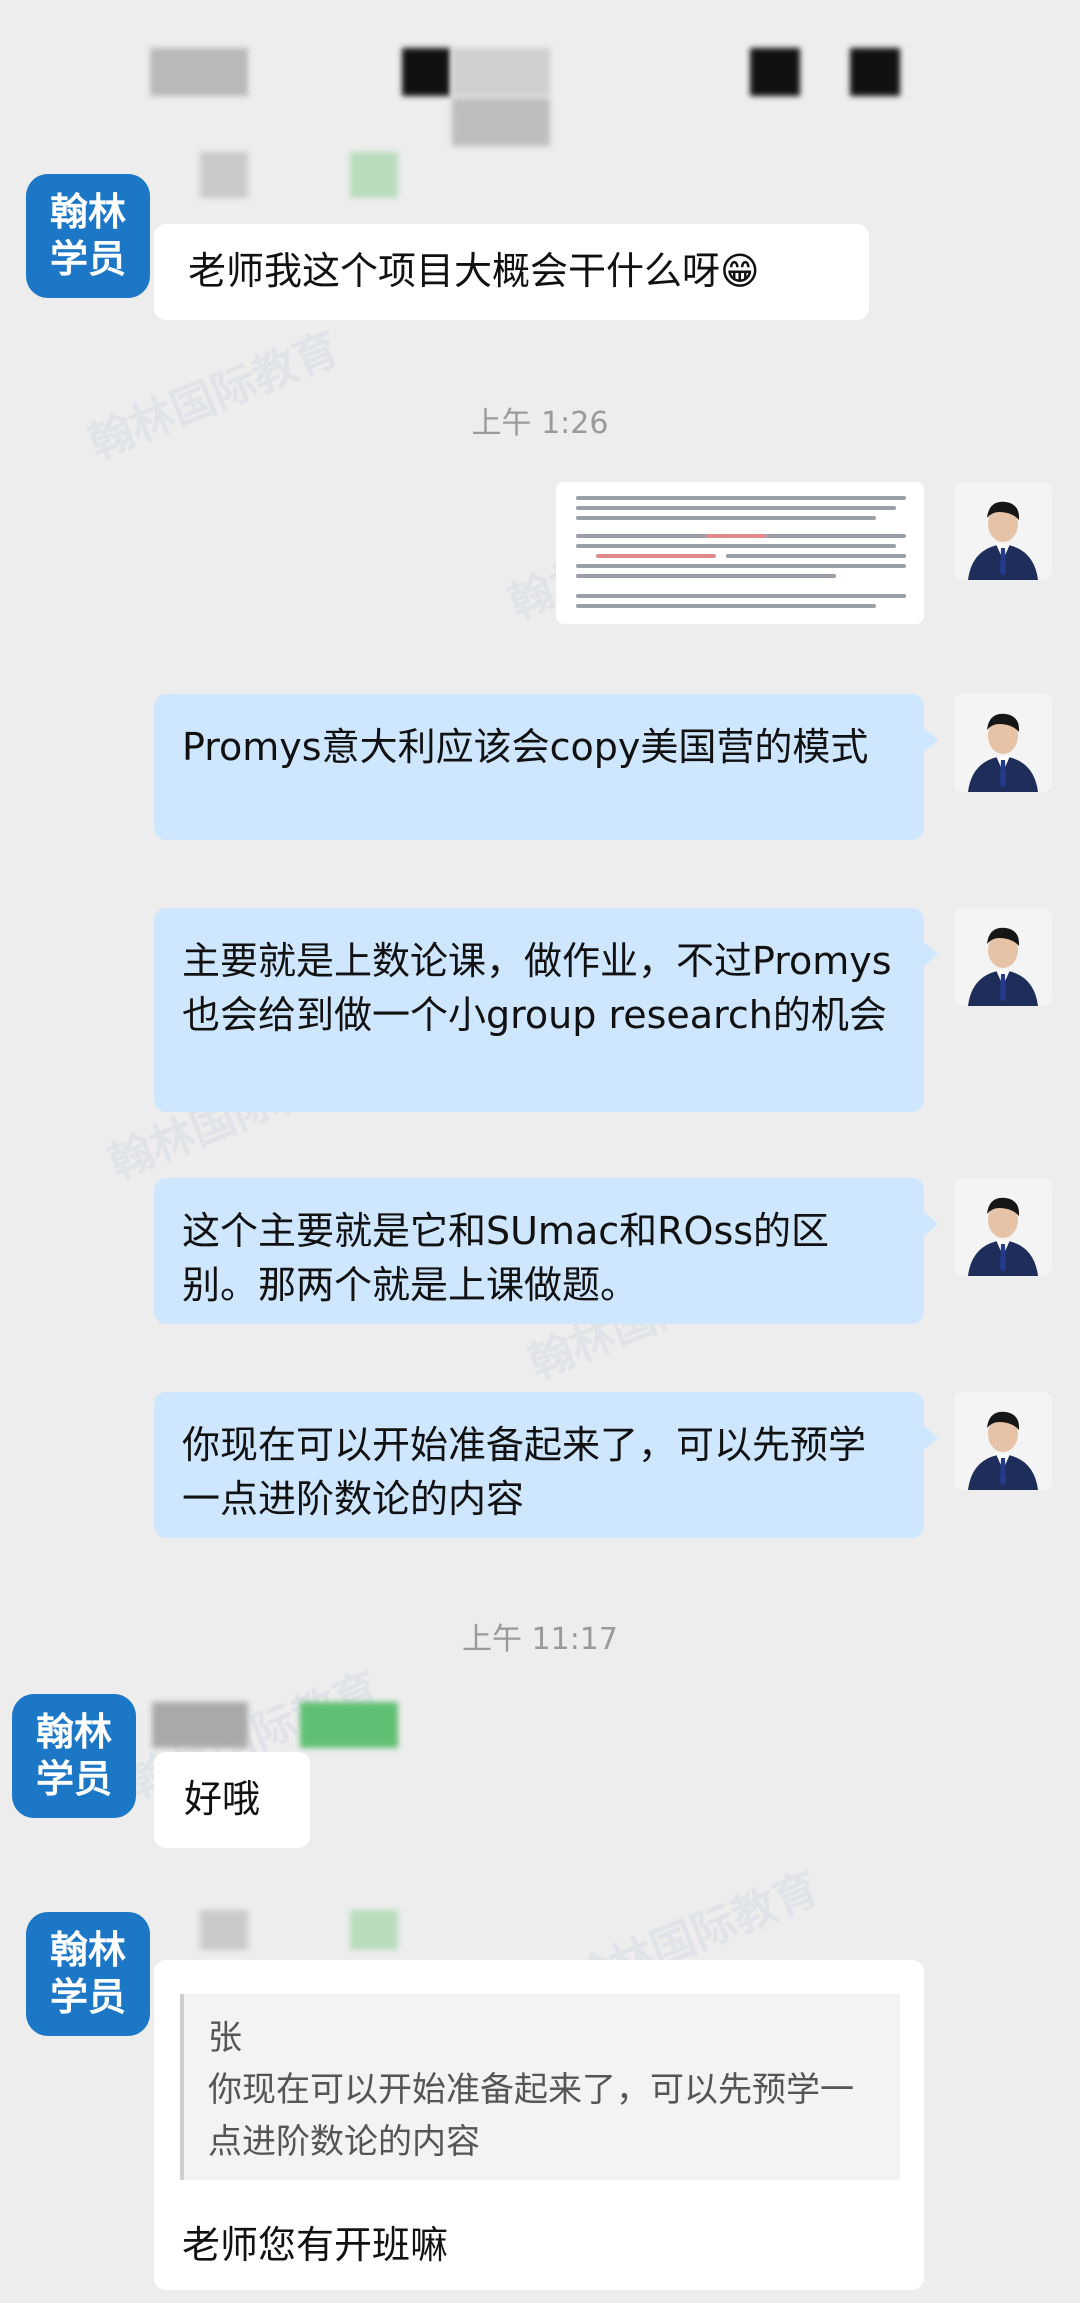 The width and height of the screenshot is (1080, 2303). What do you see at coordinates (540, 423) in the screenshot?
I see `timestamp: 上午 1:26` at bounding box center [540, 423].